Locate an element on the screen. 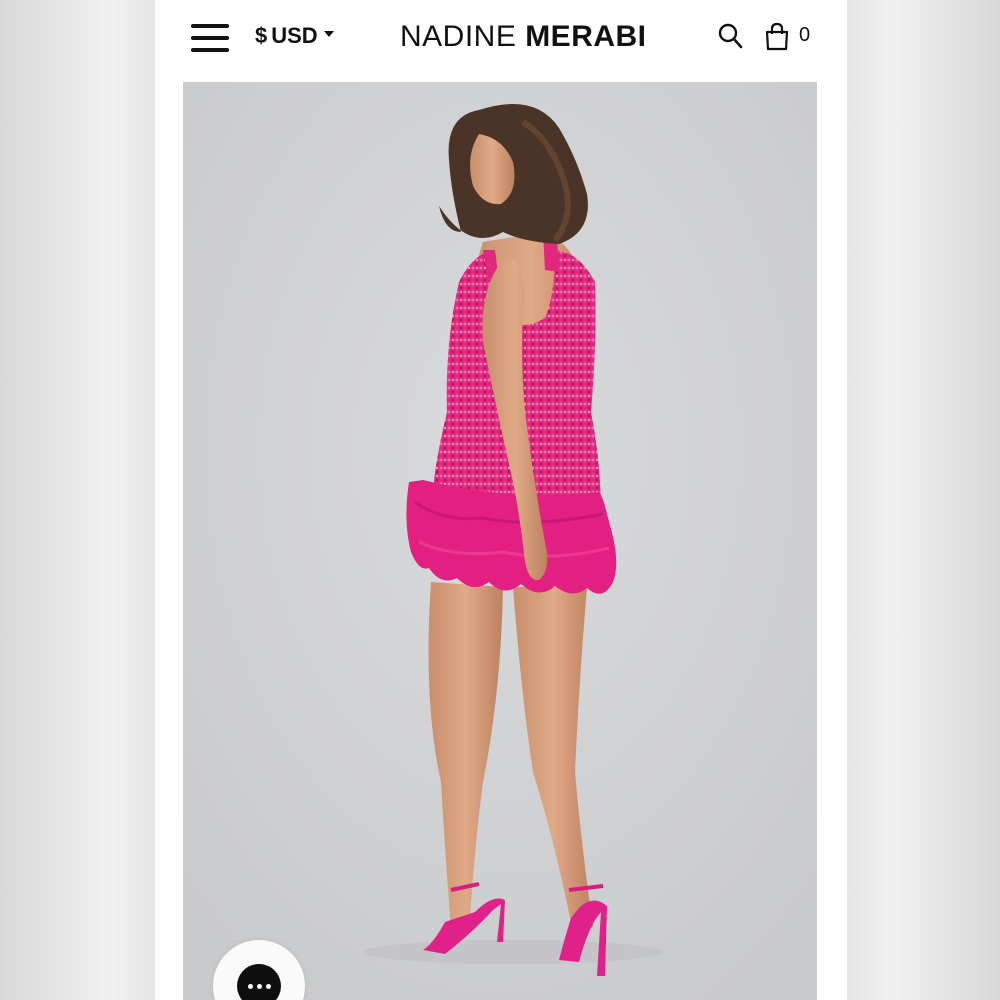 The image size is (1000, 1000). caret-down-icon is located at coordinates (328, 34).